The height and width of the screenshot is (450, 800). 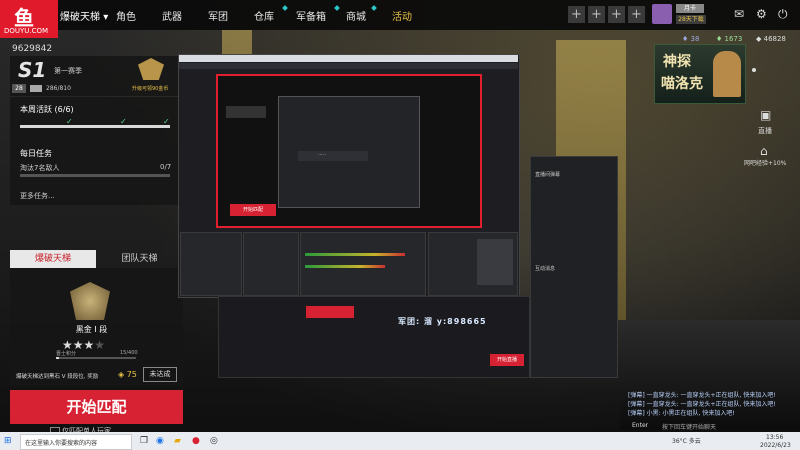 I want to click on room-id: 9629842, so click(x=32, y=49).